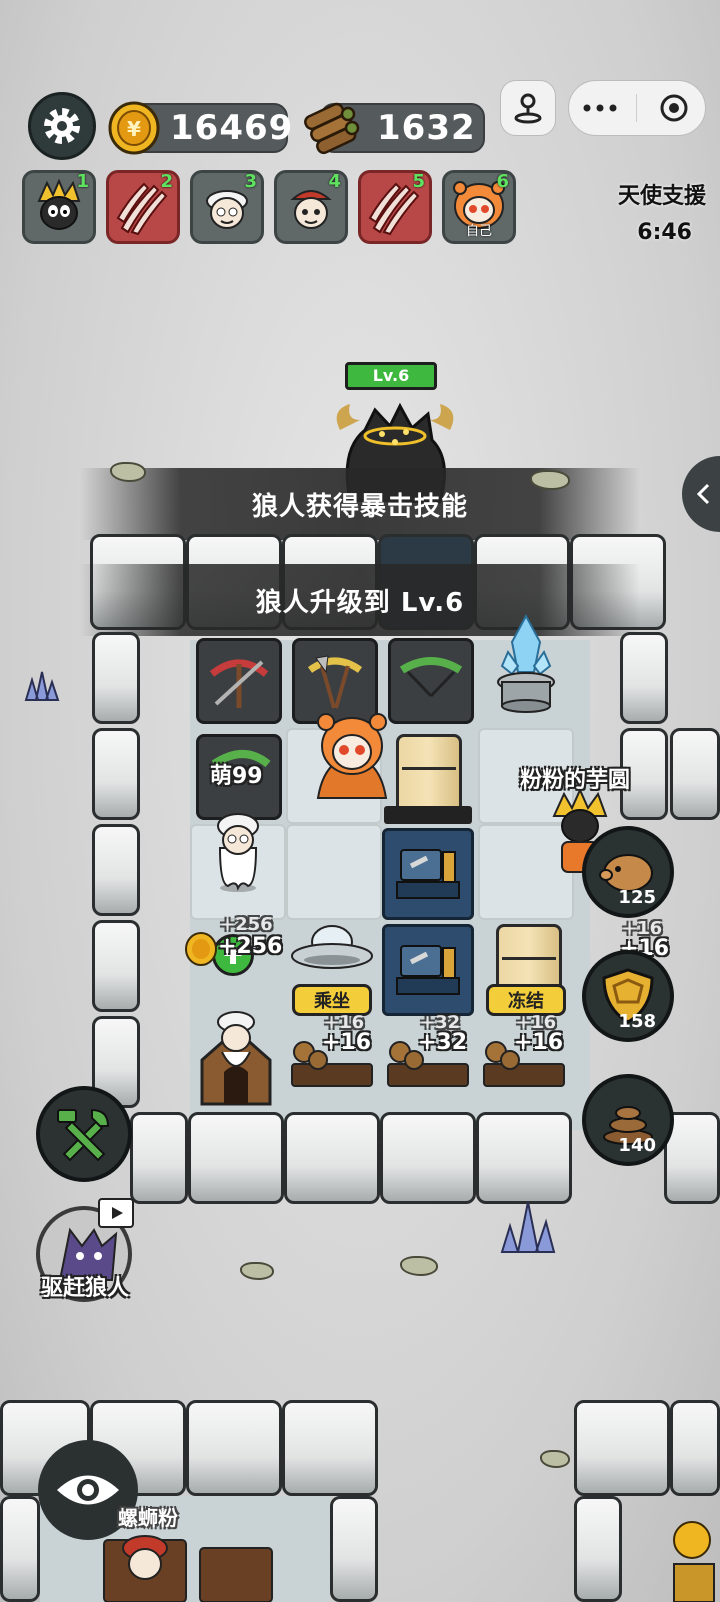  What do you see at coordinates (236, 1574) in the screenshot?
I see `wood-pile-icon` at bounding box center [236, 1574].